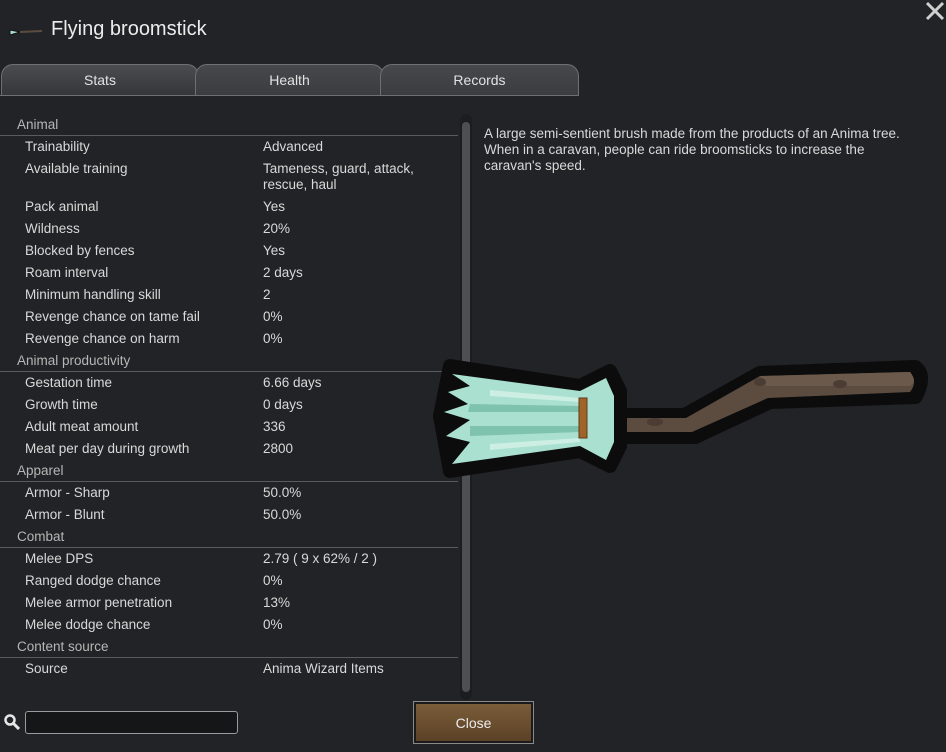 This screenshot has height=752, width=946. I want to click on stat-label: Melee DPS, so click(59, 558).